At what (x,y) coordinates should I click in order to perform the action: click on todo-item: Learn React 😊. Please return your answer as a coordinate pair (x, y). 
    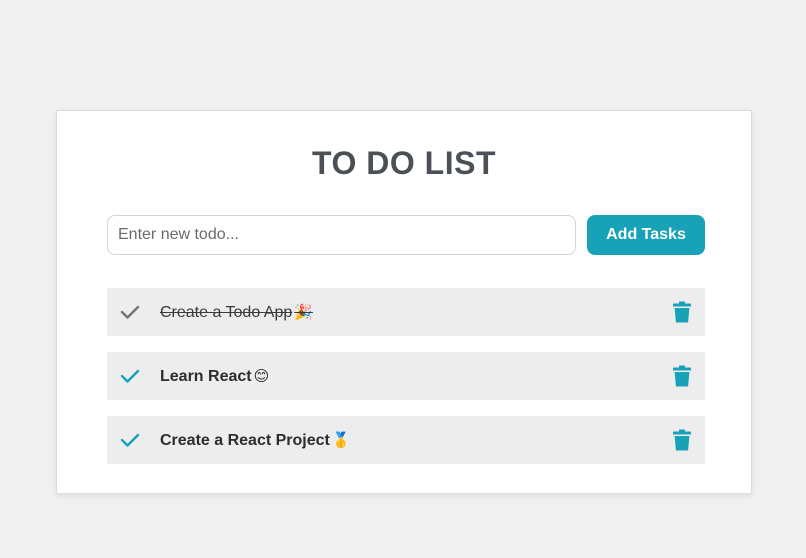
    Looking at the image, I should click on (406, 376).